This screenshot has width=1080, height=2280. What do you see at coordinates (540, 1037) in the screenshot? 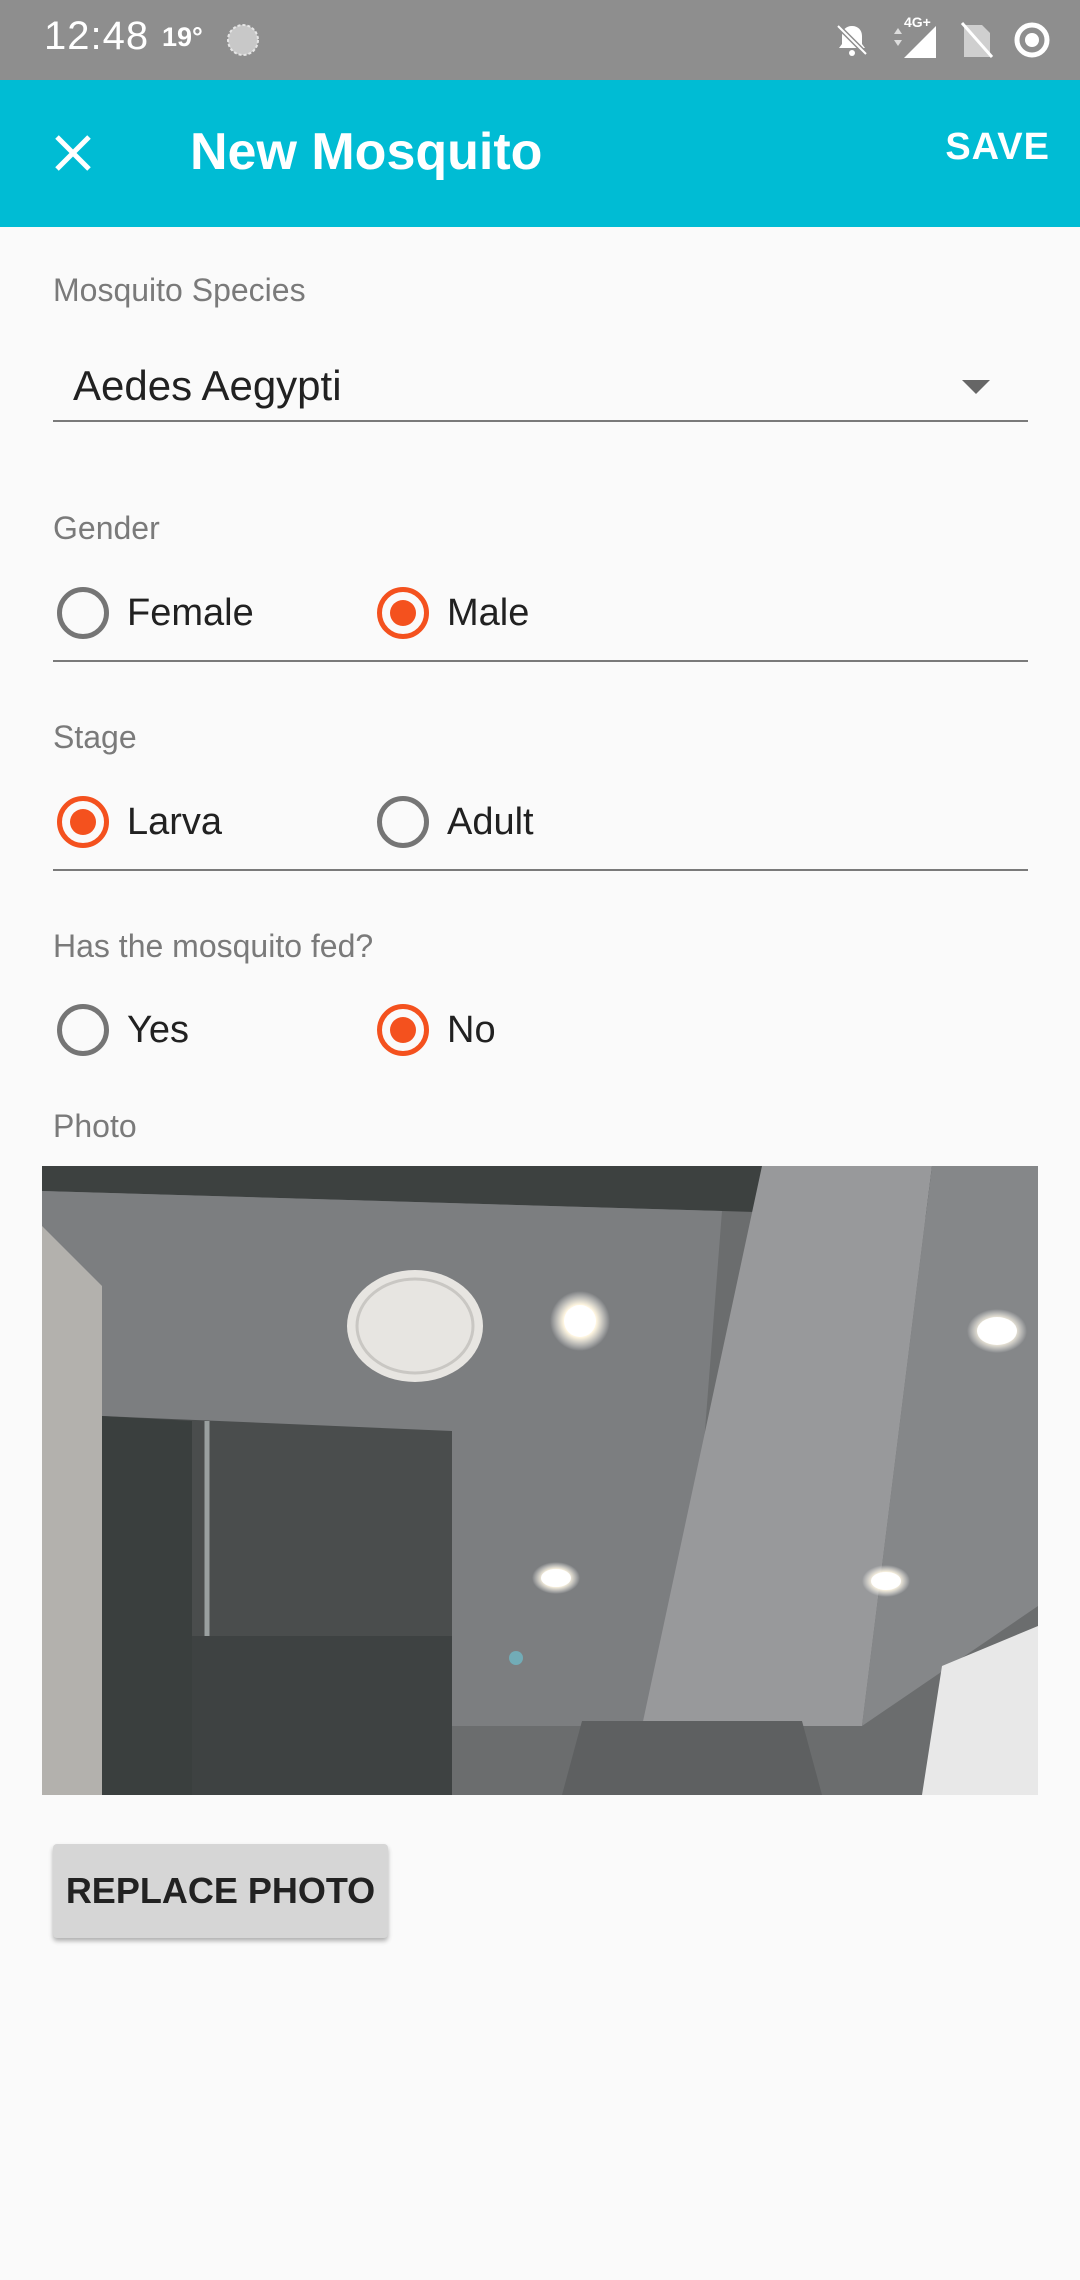
I see `fed-radio-group: Yes No` at bounding box center [540, 1037].